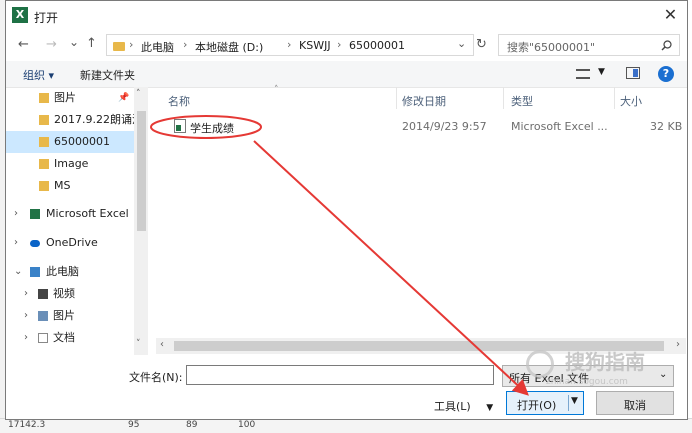 This screenshot has height=433, width=692. I want to click on highlight-ellipse, so click(206, 127).